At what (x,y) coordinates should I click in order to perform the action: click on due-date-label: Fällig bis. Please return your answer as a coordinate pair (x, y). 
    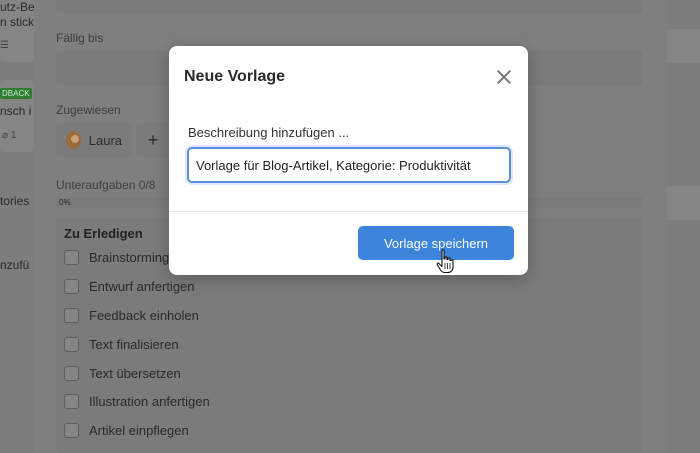
    Looking at the image, I should click on (80, 38).